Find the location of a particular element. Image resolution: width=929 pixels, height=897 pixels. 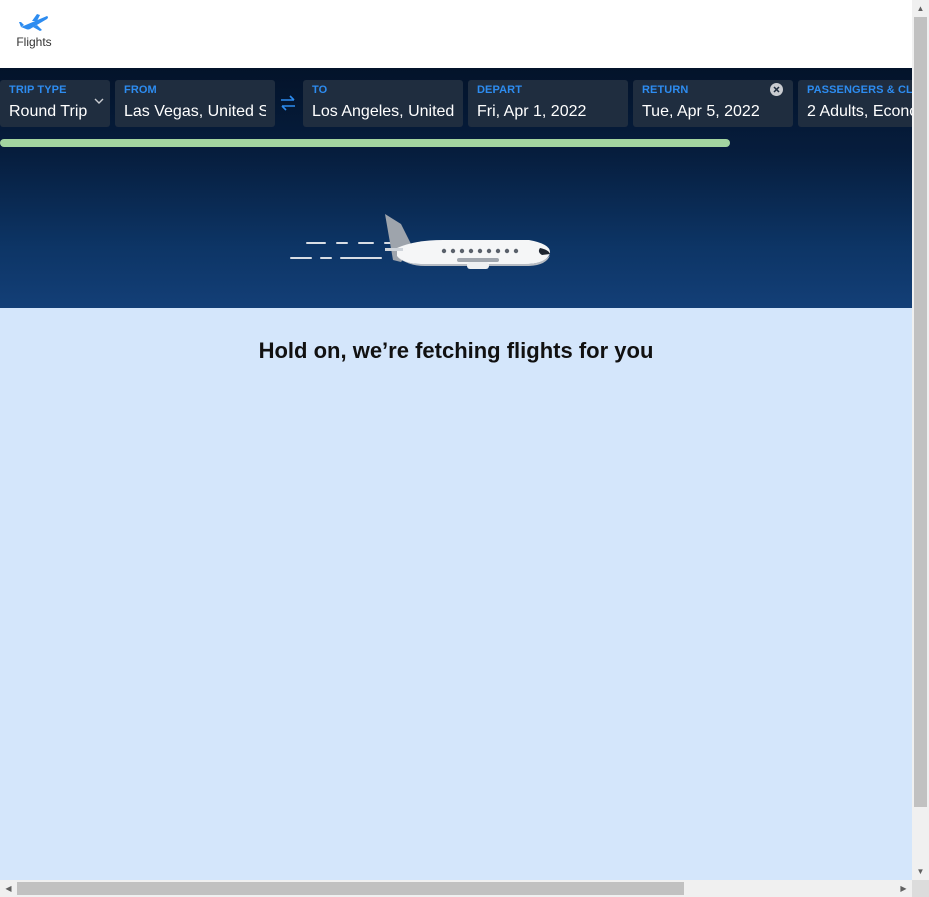

return-date-field: RETURN Tue, Apr 5, 2022 is located at coordinates (713, 103).